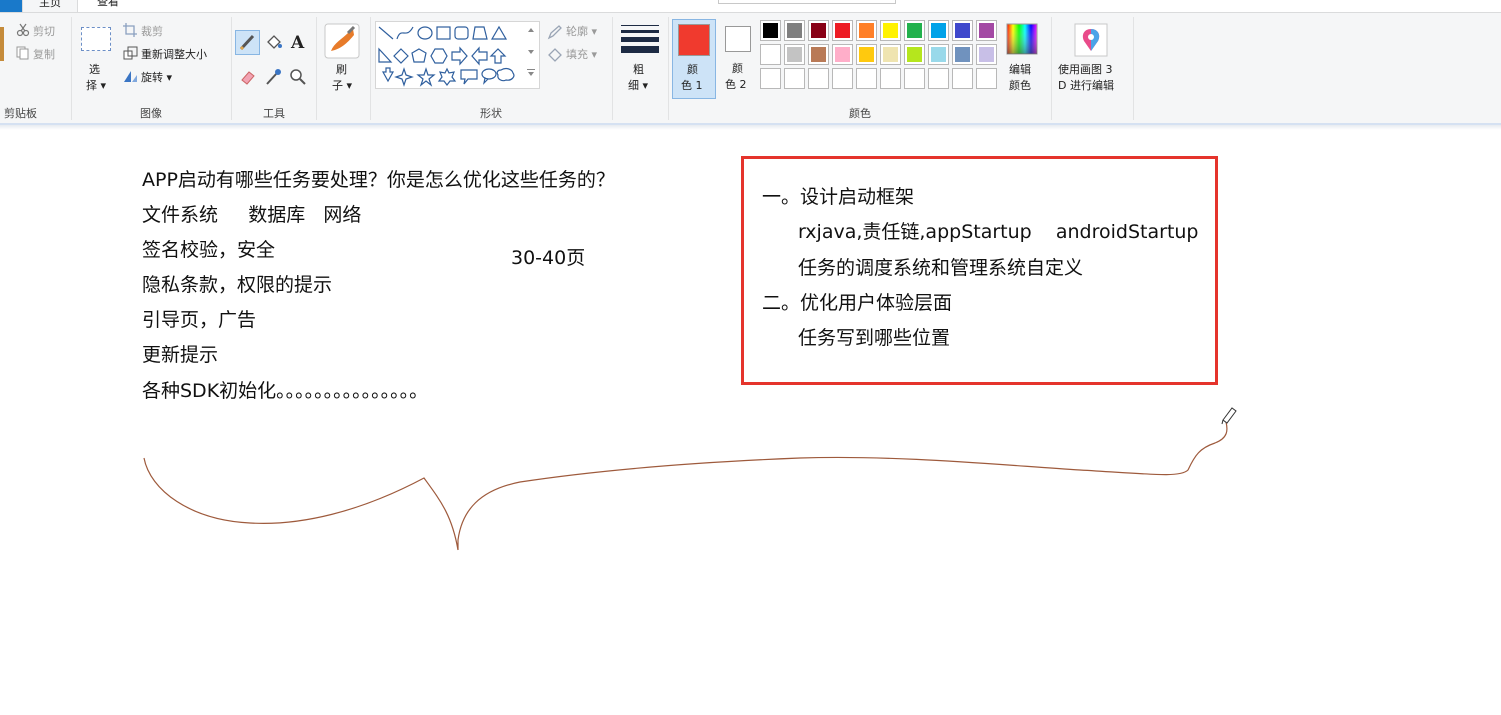 The height and width of the screenshot is (715, 1501). I want to click on pencil-cursor-icon, so click(1229, 416).